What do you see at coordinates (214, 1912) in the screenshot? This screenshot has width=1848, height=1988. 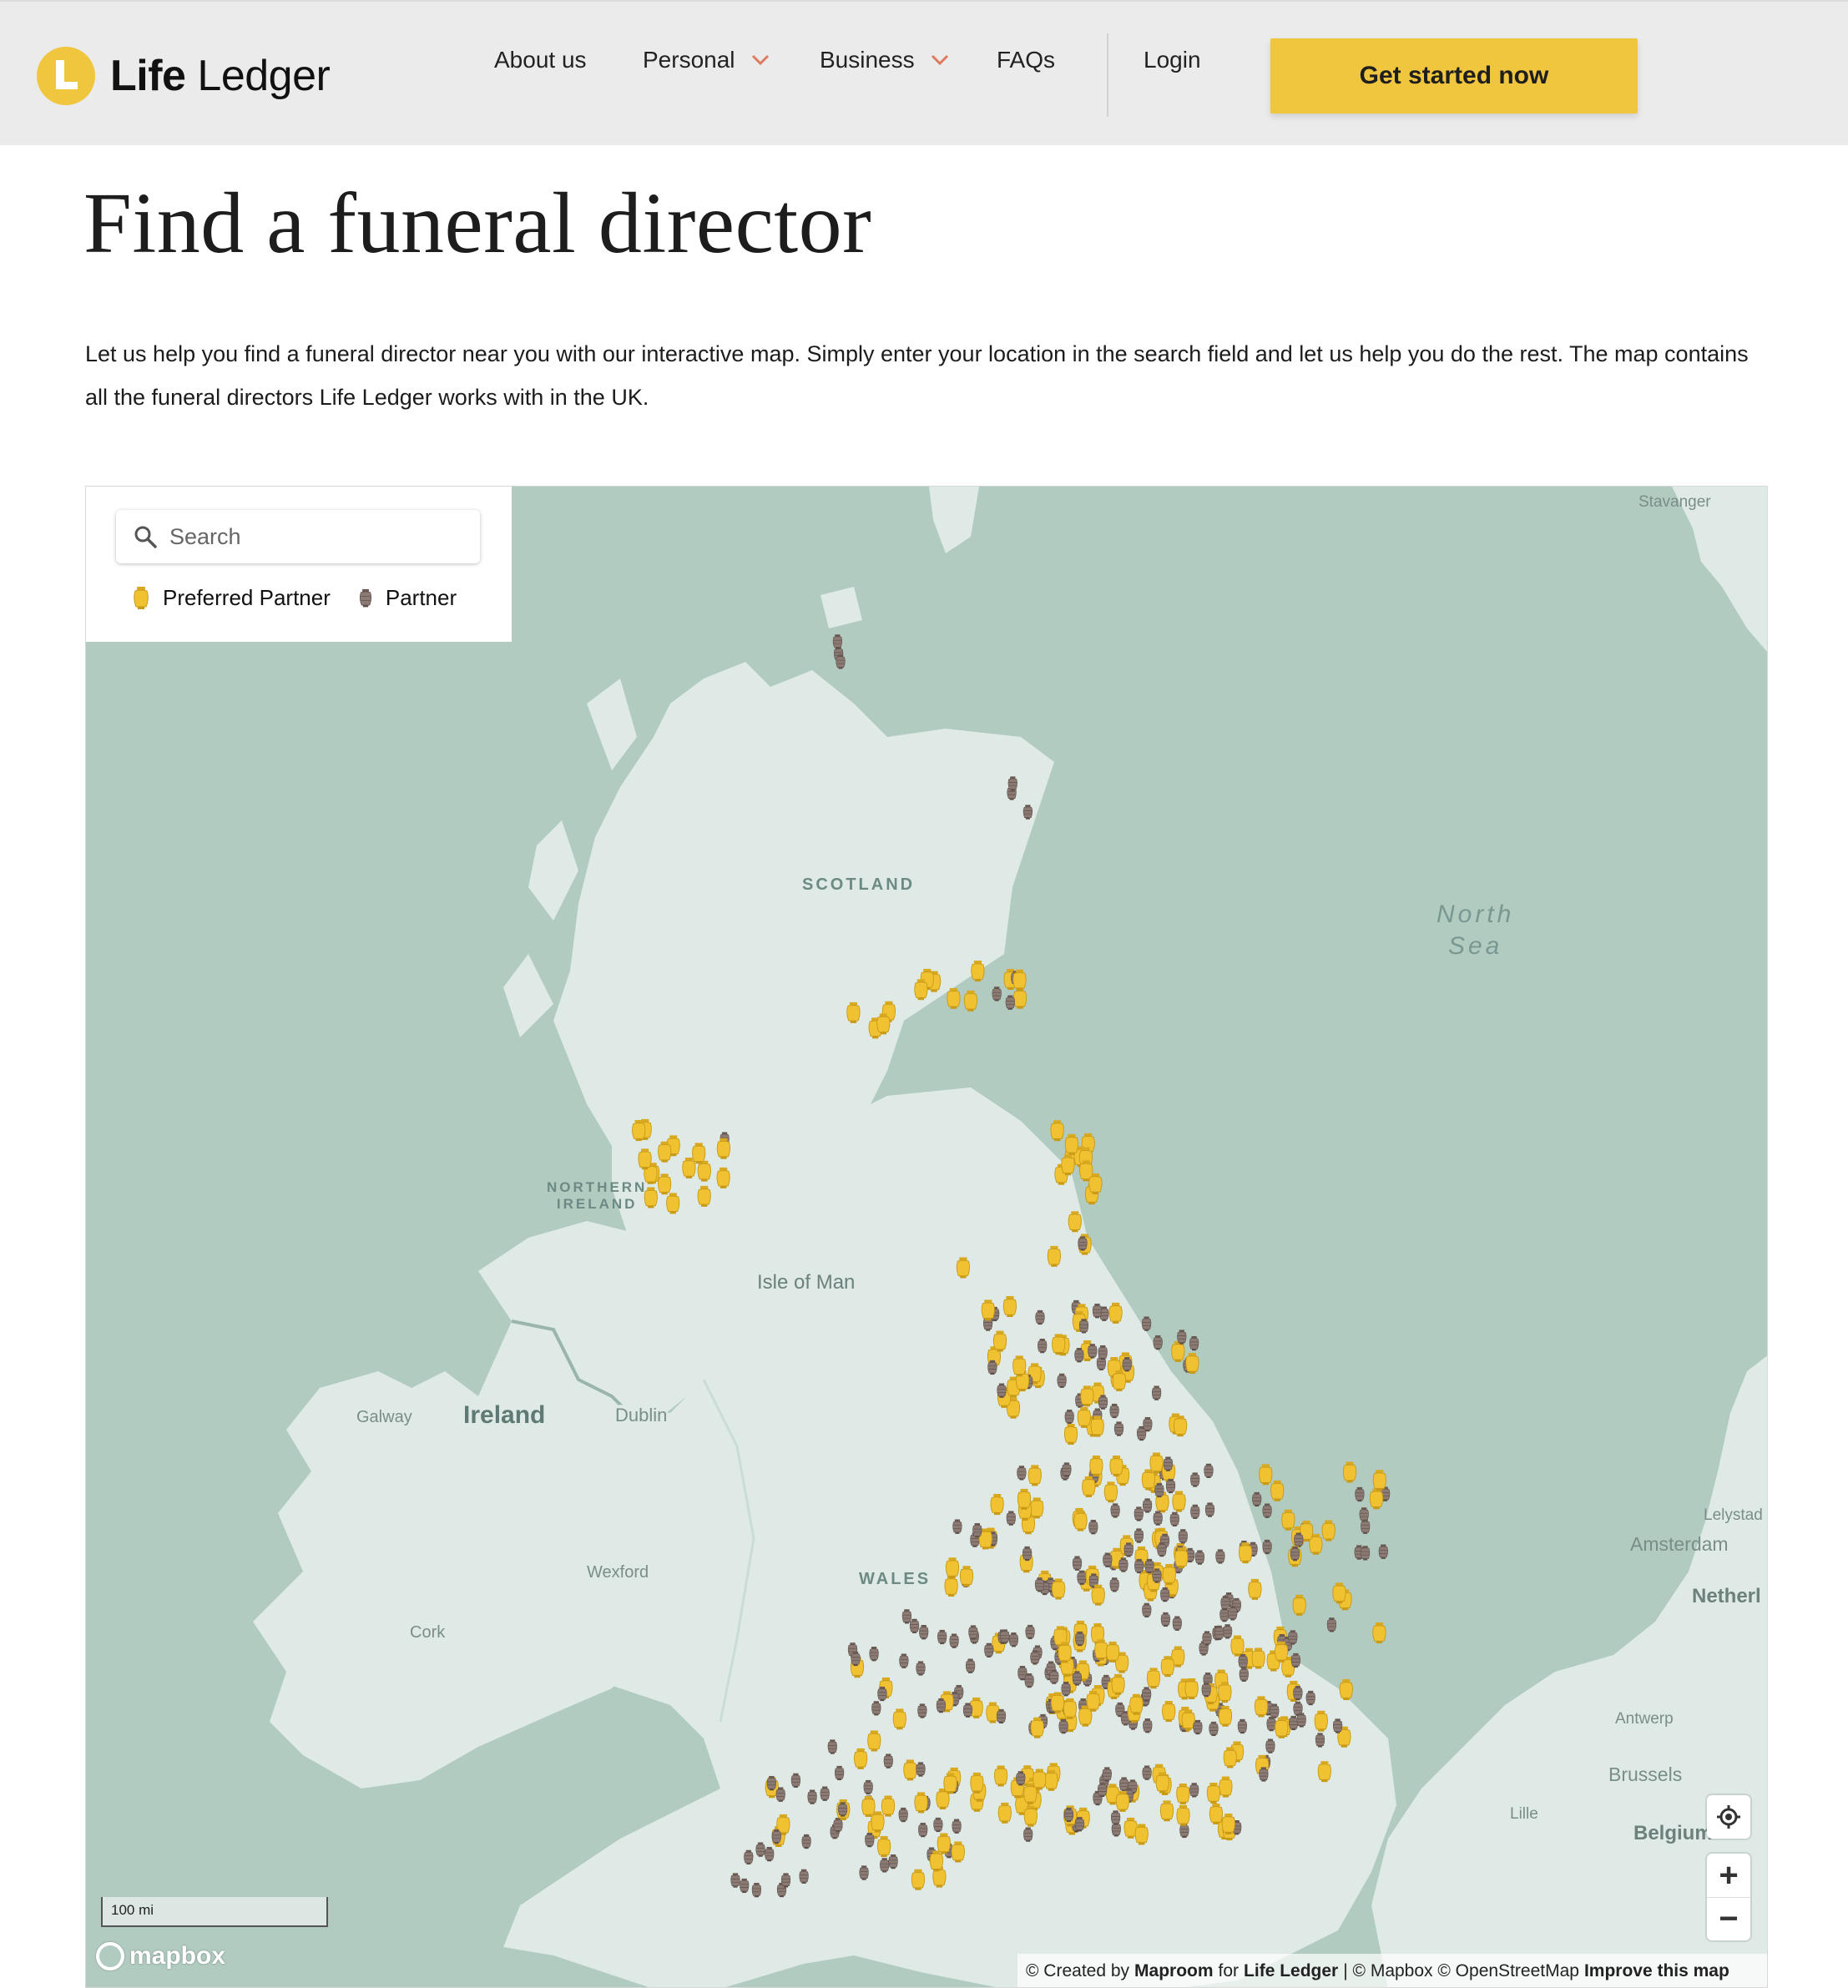 I see `map-scale-bar: 100 mi` at bounding box center [214, 1912].